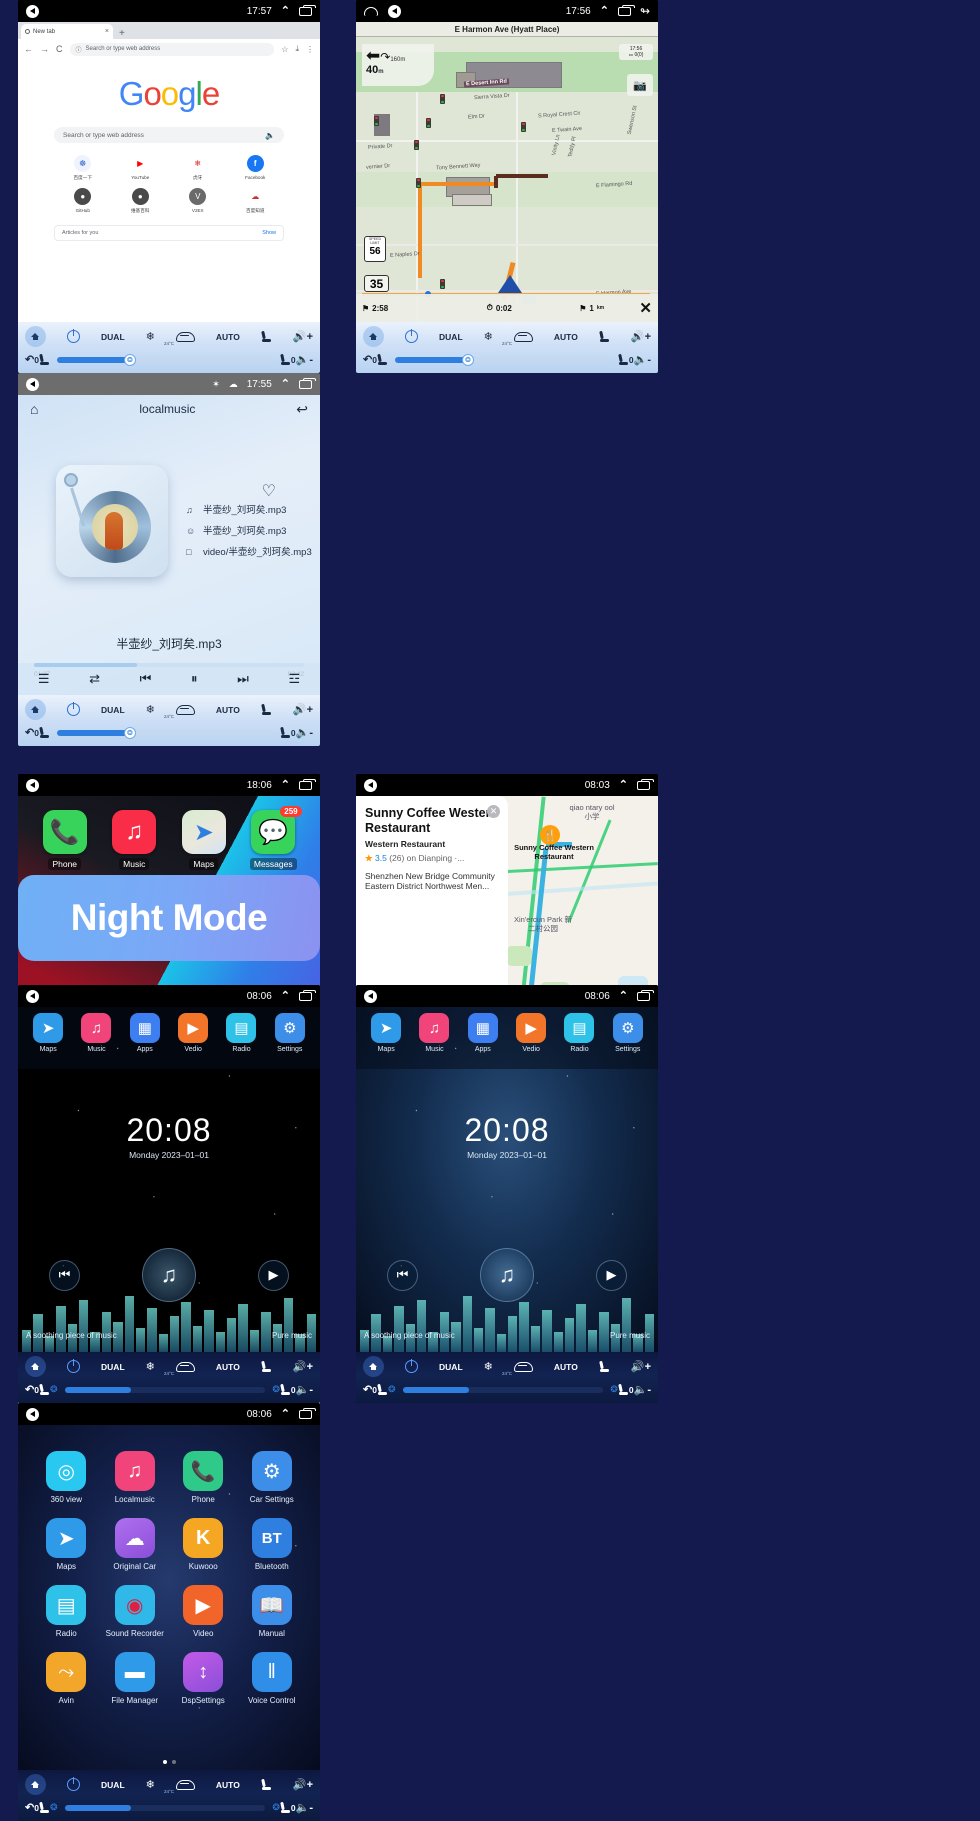 The width and height of the screenshot is (980, 1821). Describe the element at coordinates (169, 1275) in the screenshot. I see `play-pause-button: ♫` at that location.